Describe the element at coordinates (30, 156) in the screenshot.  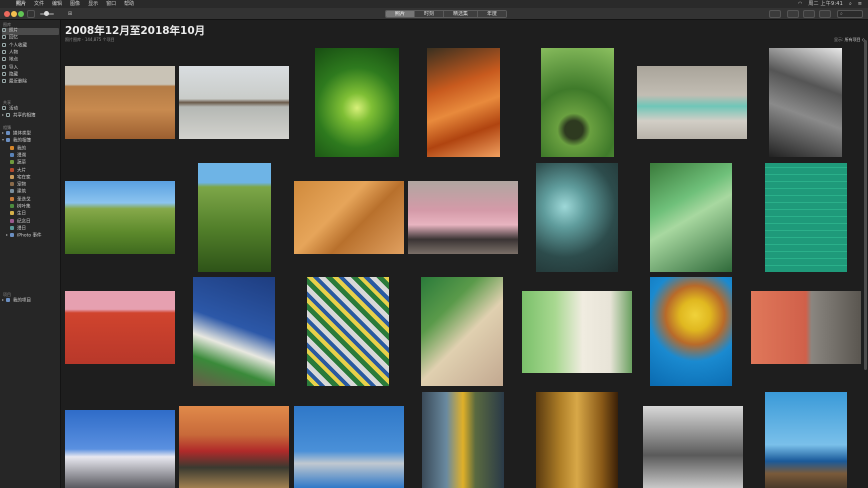
I see `sidebar-item: 漫溯` at that location.